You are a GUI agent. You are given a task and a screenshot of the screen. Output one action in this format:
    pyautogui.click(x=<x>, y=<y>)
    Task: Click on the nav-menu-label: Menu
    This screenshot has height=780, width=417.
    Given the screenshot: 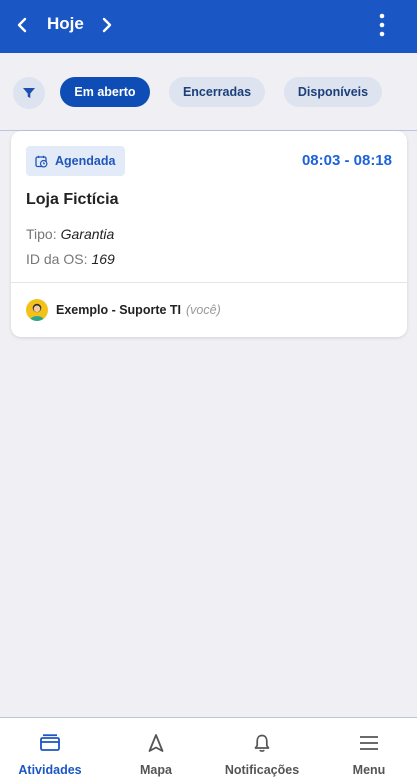 What is the action you would take?
    pyautogui.click(x=369, y=770)
    